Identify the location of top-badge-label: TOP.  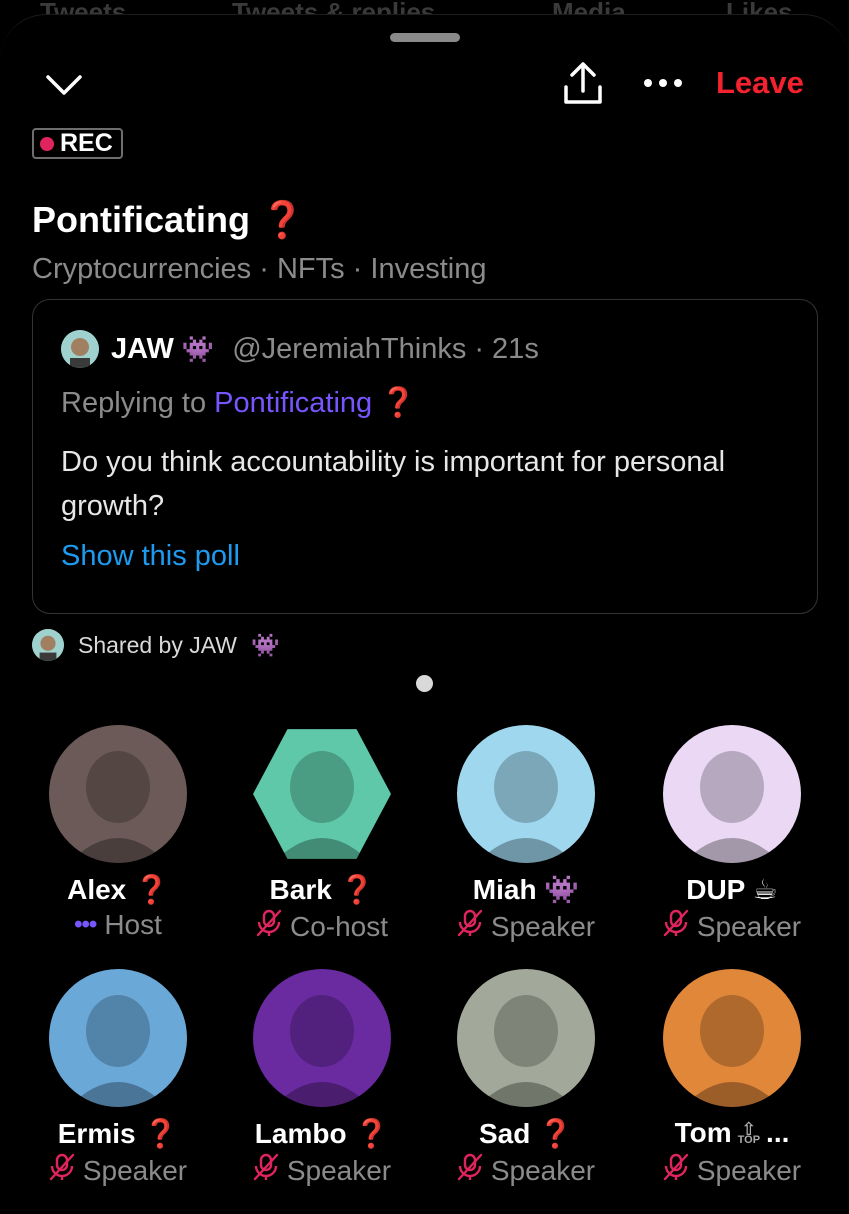
(749, 1139).